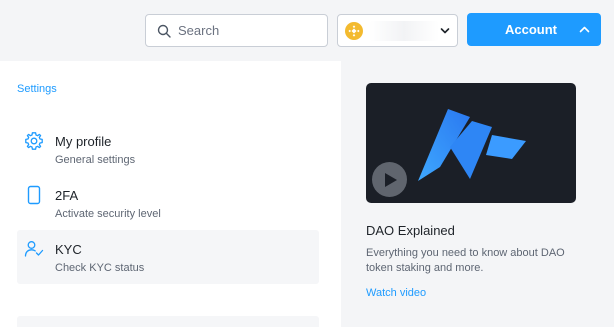 The height and width of the screenshot is (327, 614). Describe the element at coordinates (34, 195) in the screenshot. I see `phone-icon` at that location.